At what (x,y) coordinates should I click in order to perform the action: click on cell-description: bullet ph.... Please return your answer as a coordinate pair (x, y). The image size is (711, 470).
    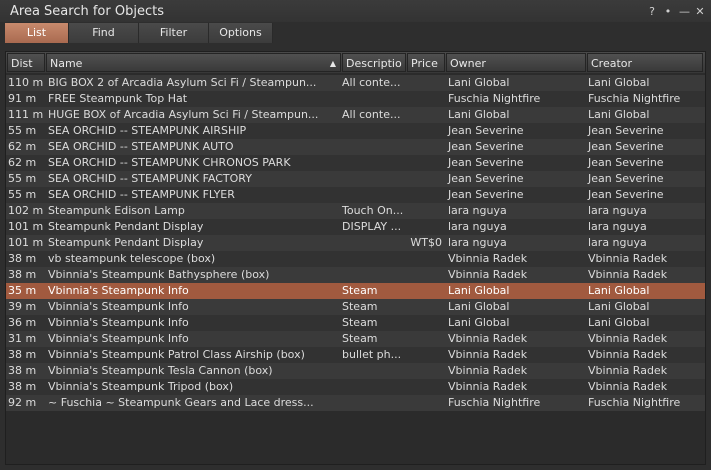
    Looking at the image, I should click on (372, 354).